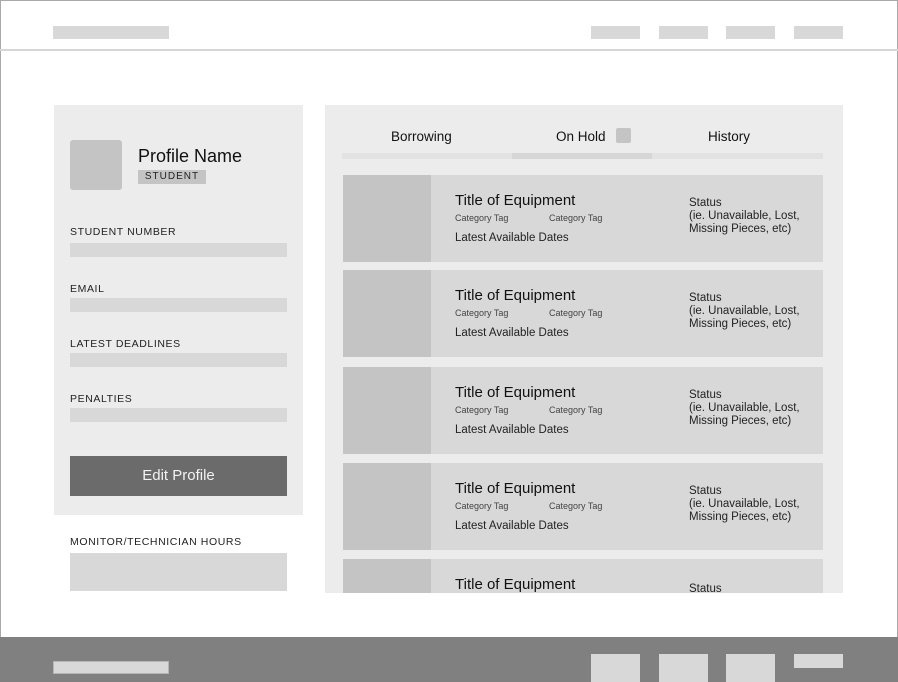 The width and height of the screenshot is (898, 682). Describe the element at coordinates (101, 399) in the screenshot. I see `penalties-label: PENALTIES` at that location.